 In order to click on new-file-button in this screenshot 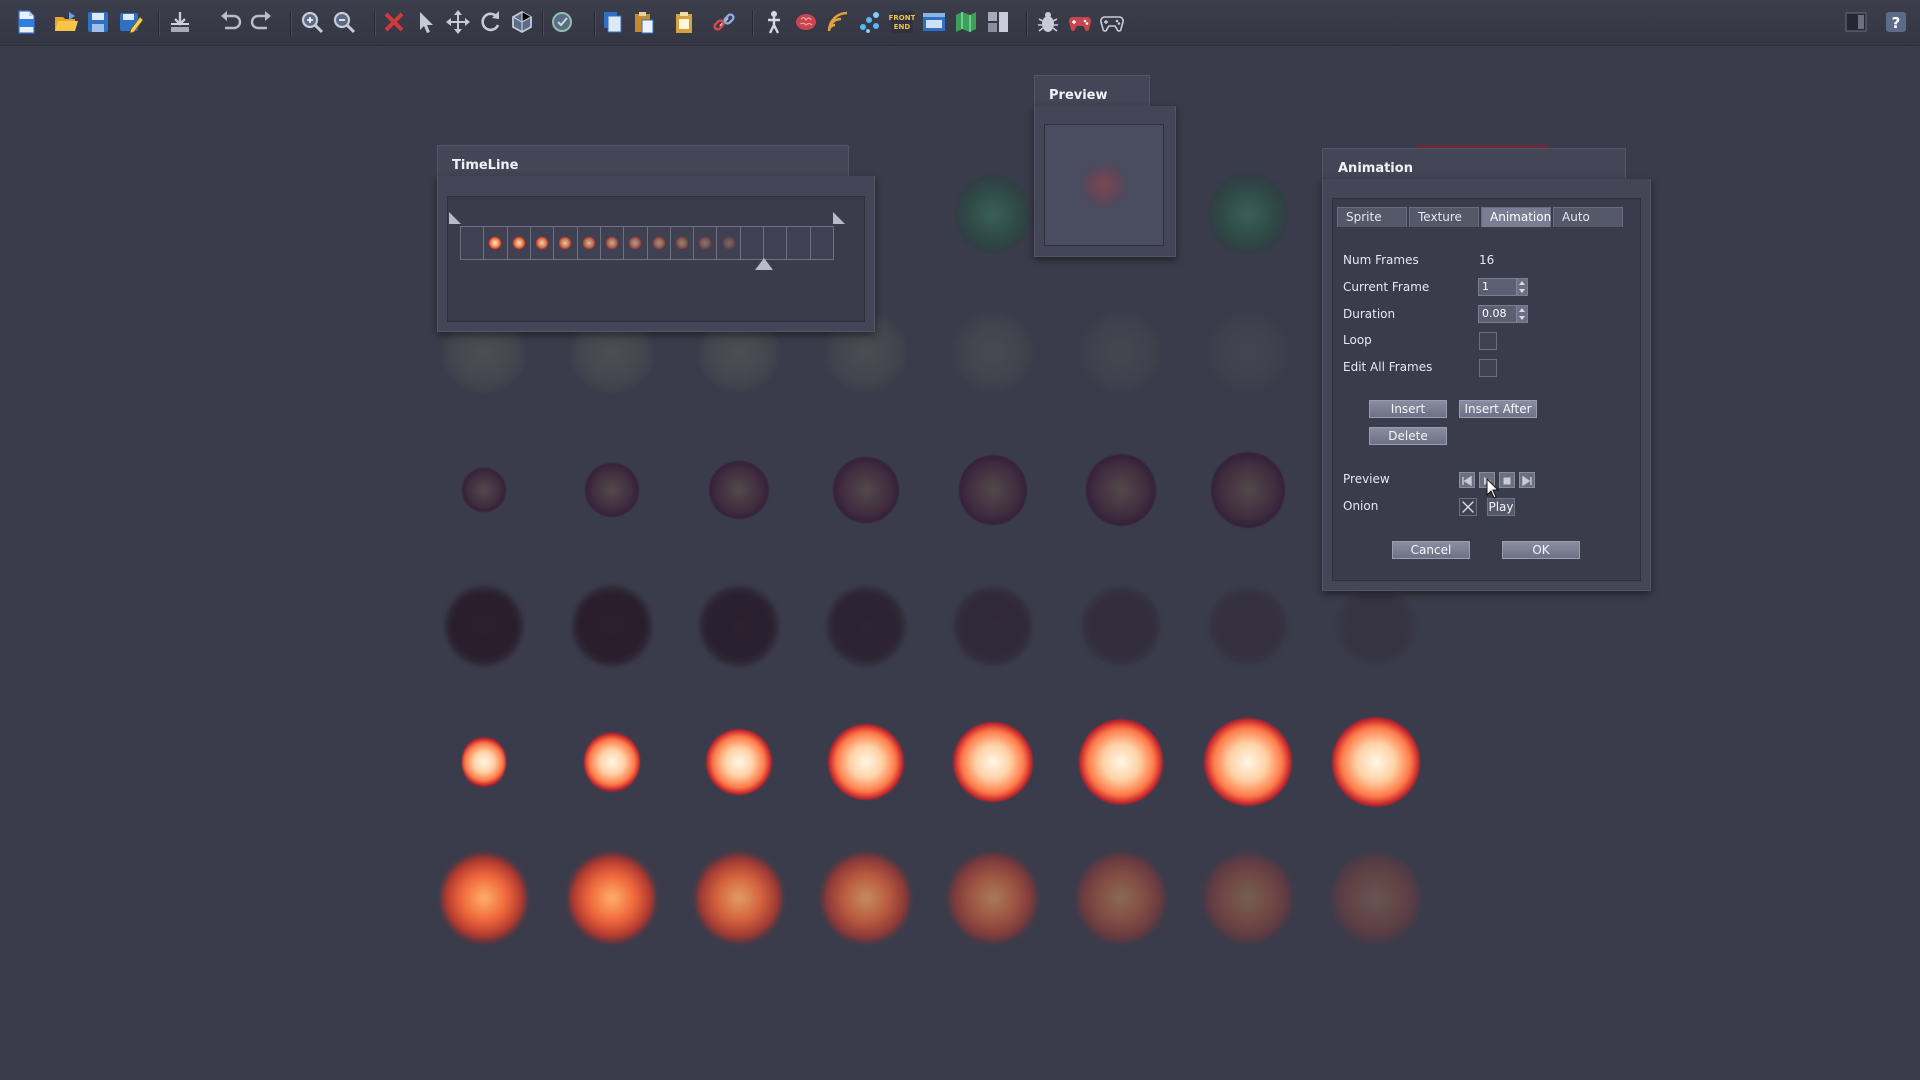, I will do `click(26, 22)`.